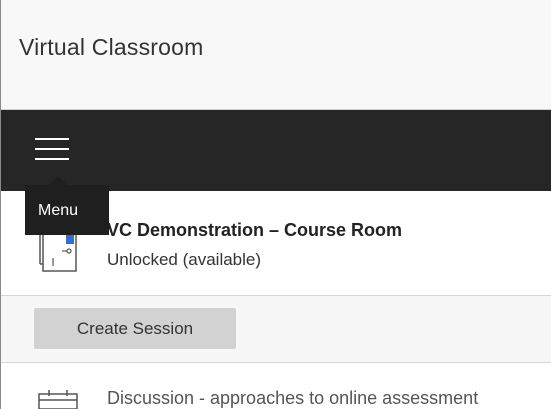  I want to click on calendar-icon, so click(58, 399).